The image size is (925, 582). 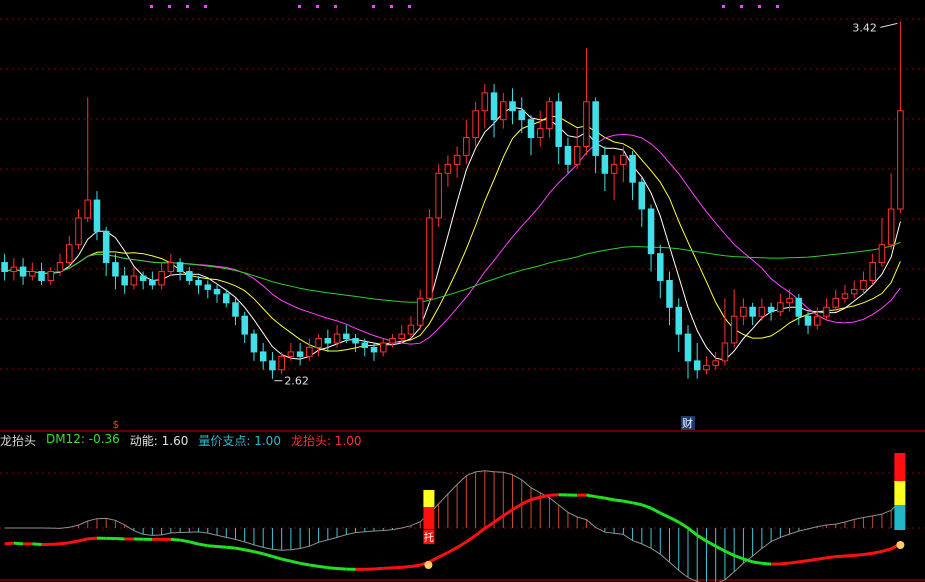 I want to click on marker-cai: 财, so click(x=687, y=423).